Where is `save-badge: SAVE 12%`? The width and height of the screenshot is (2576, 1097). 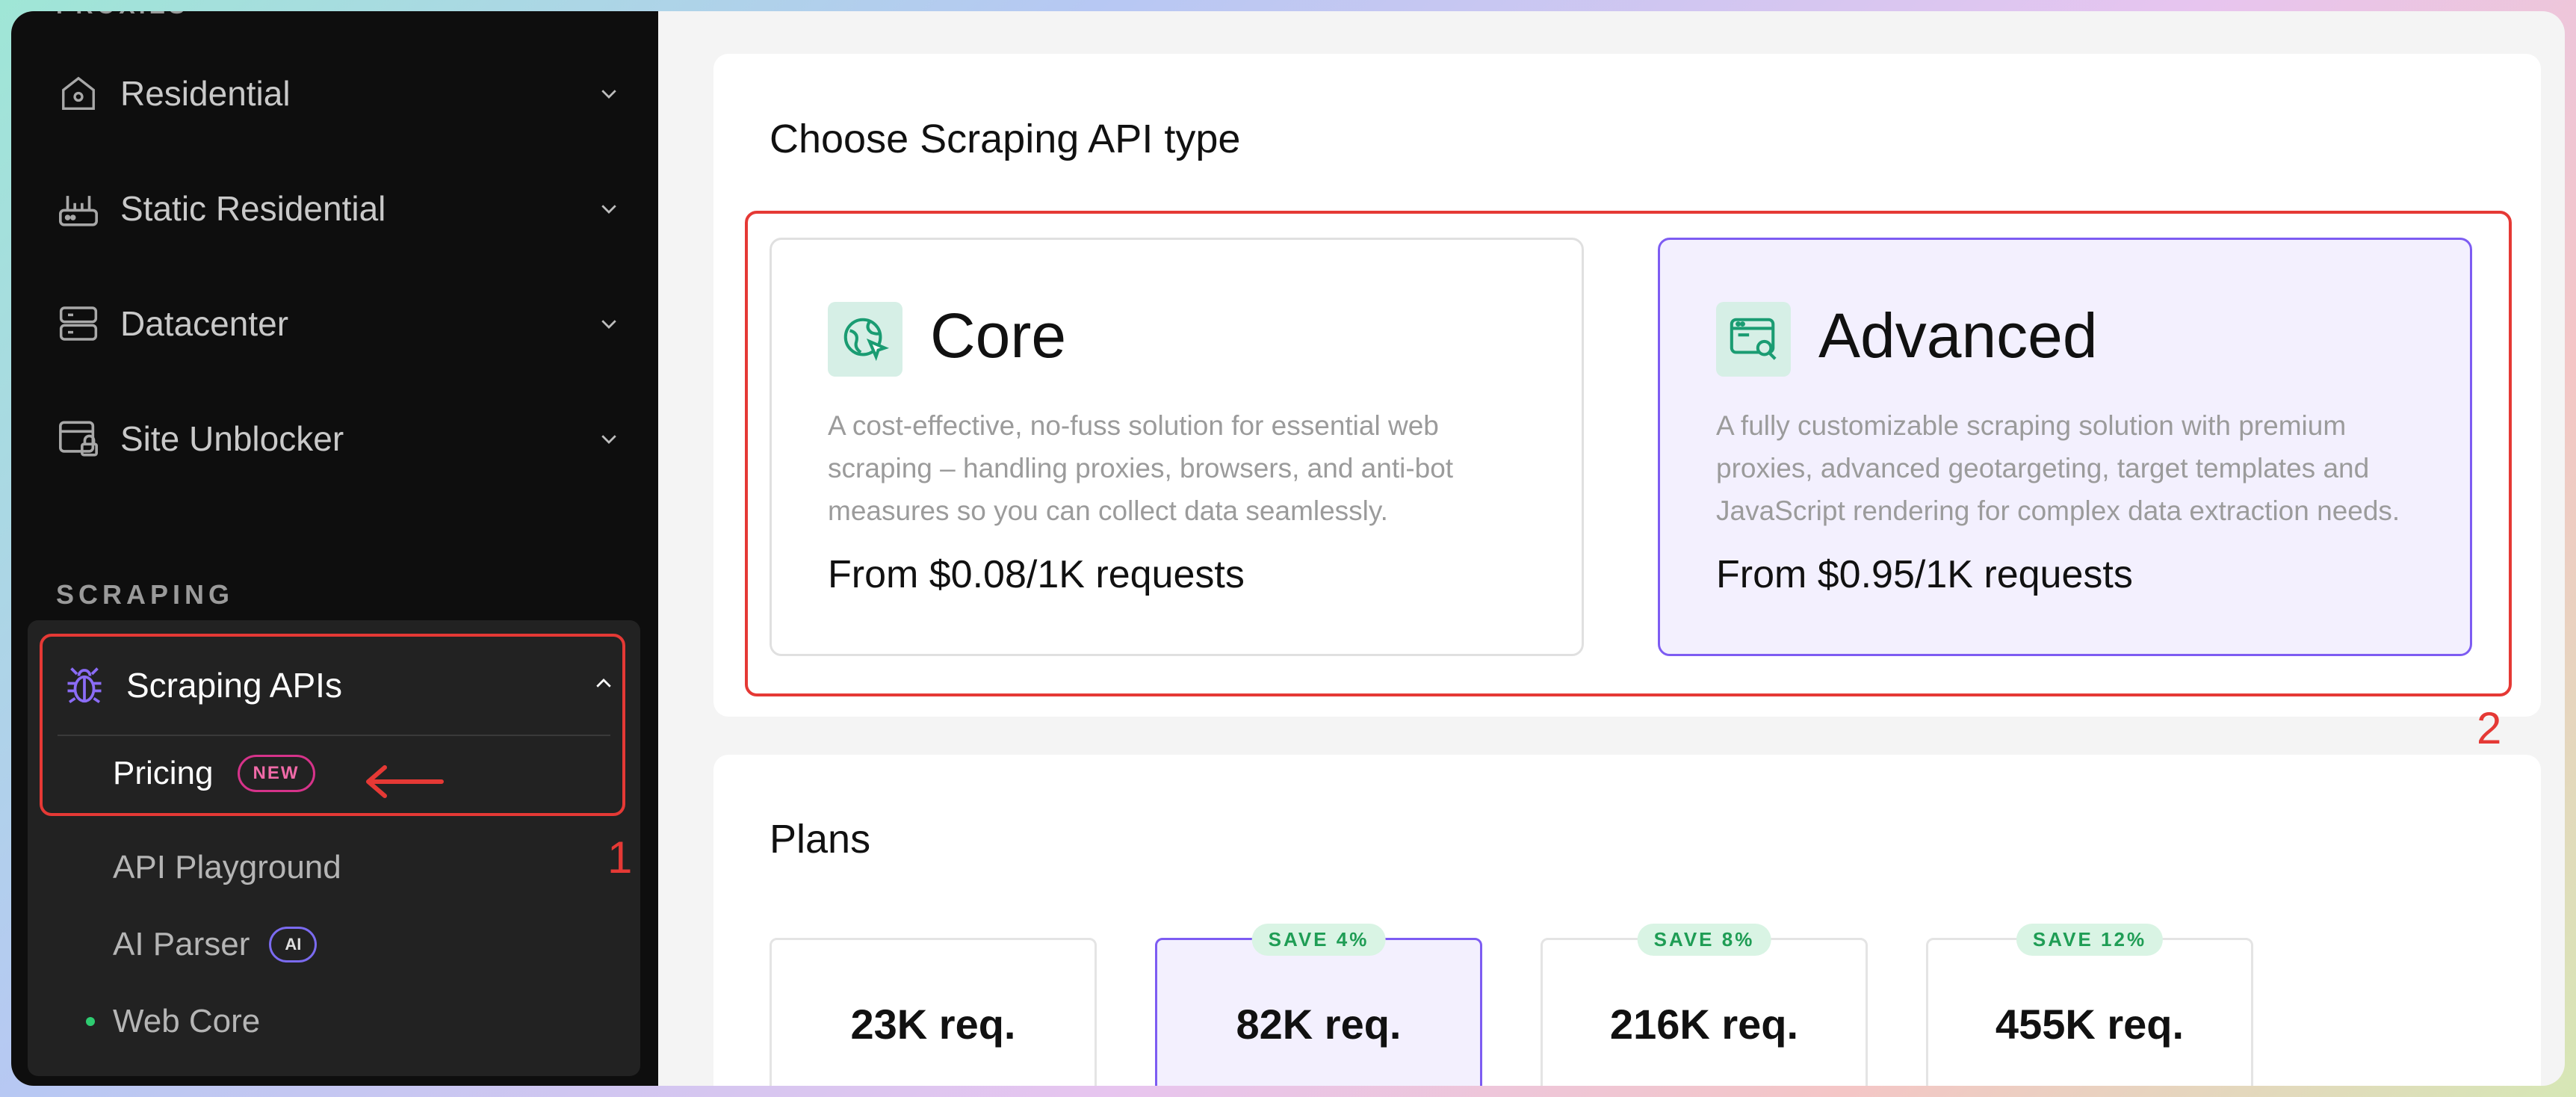 save-badge: SAVE 12% is located at coordinates (2090, 940).